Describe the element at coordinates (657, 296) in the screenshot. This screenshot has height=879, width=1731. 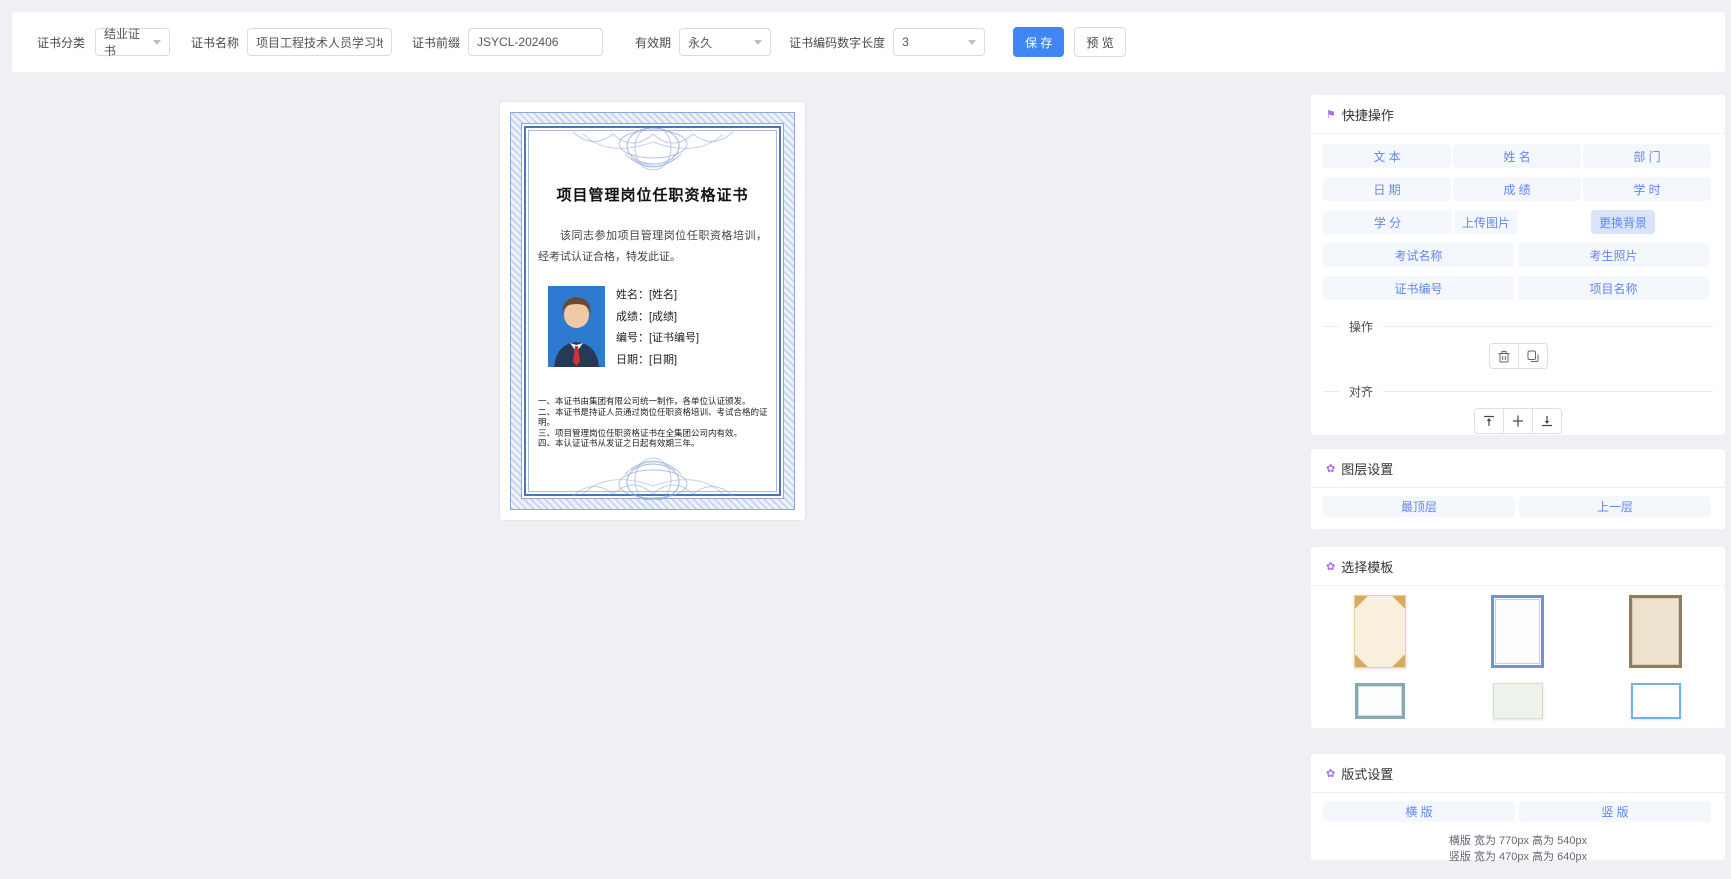
I see `certificate-field-name: 姓名：[姓名]` at that location.